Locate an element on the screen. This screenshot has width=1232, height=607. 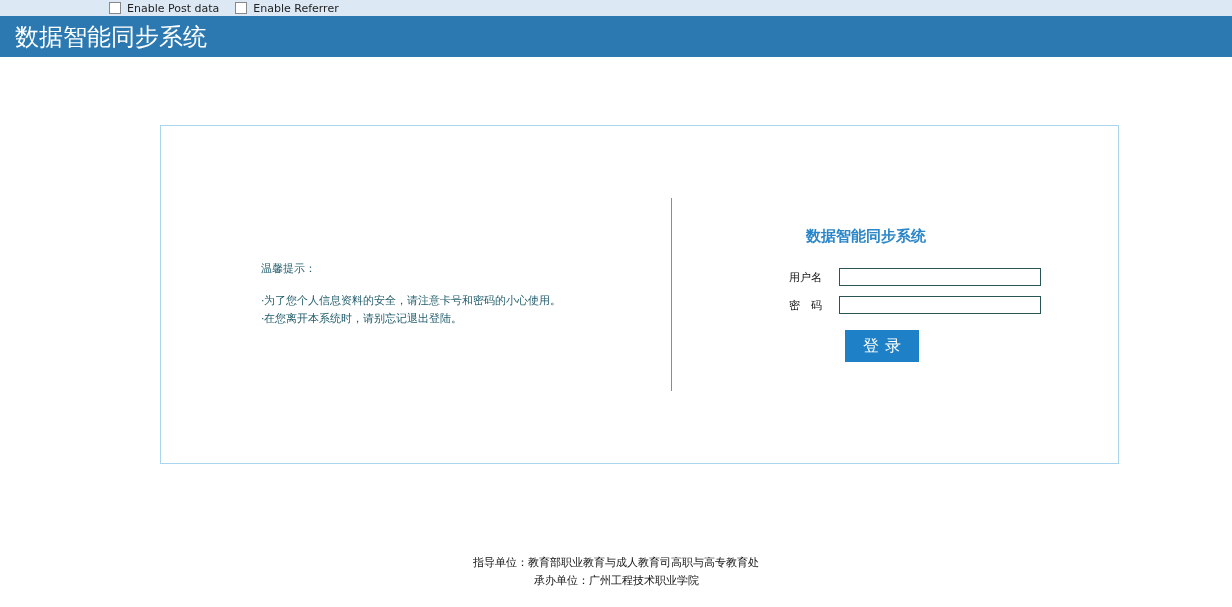
notice-line: ·为了您个人信息资料的安全，请注意卡号和密码的小心使用。 is located at coordinates (412, 301).